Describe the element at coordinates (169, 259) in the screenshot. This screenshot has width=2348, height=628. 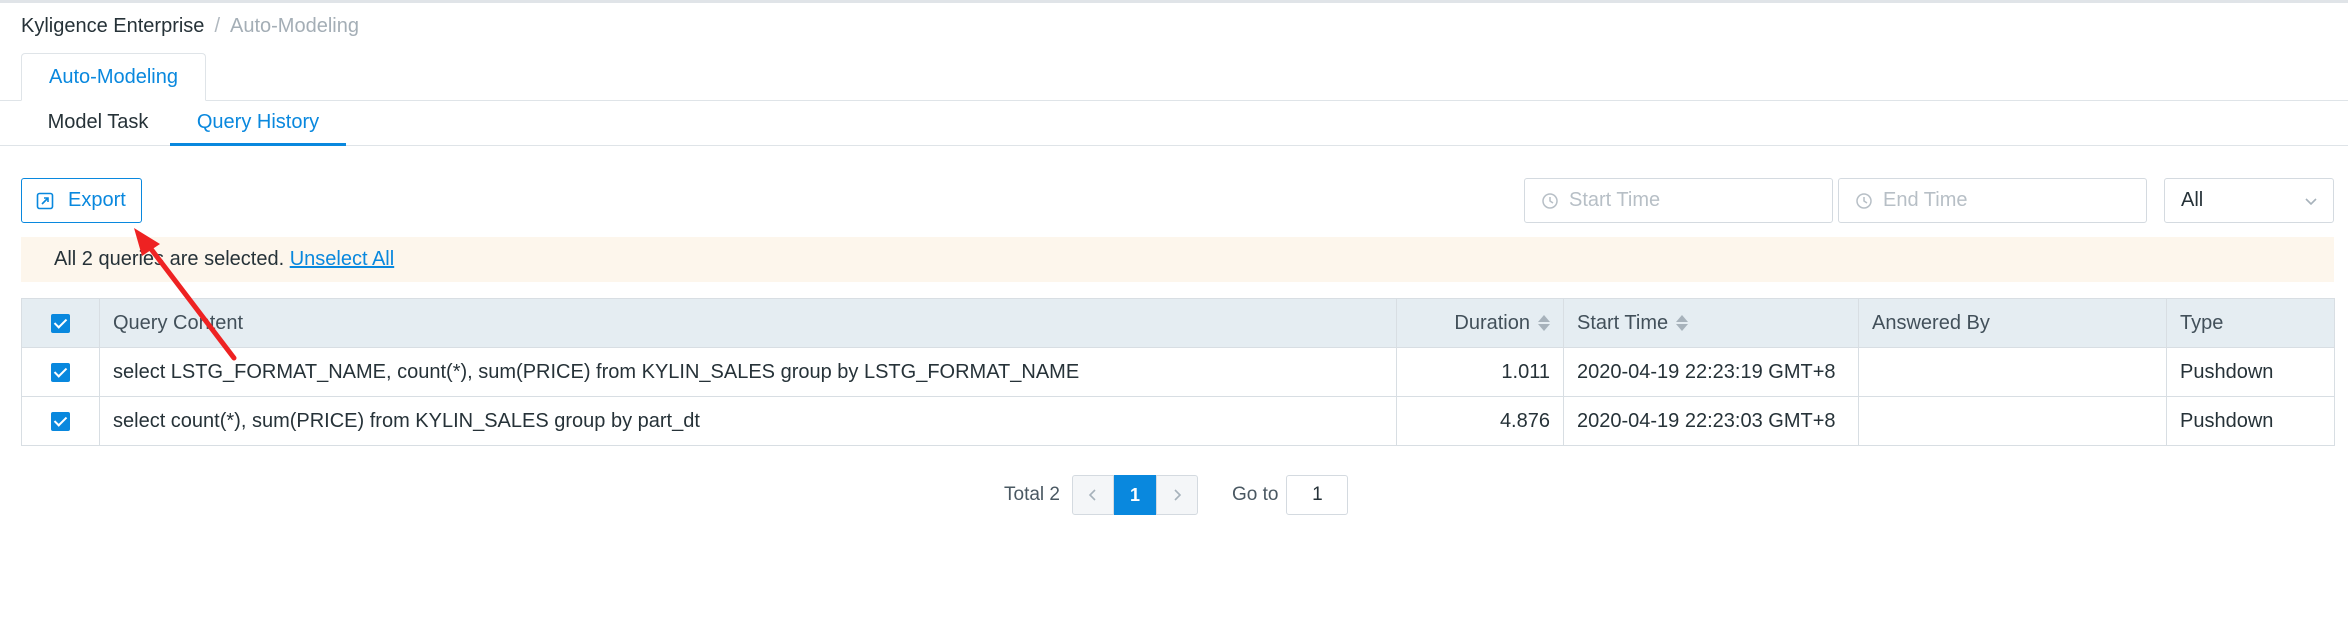
I see `selection-notice-text: All 2 queries are selected.` at that location.